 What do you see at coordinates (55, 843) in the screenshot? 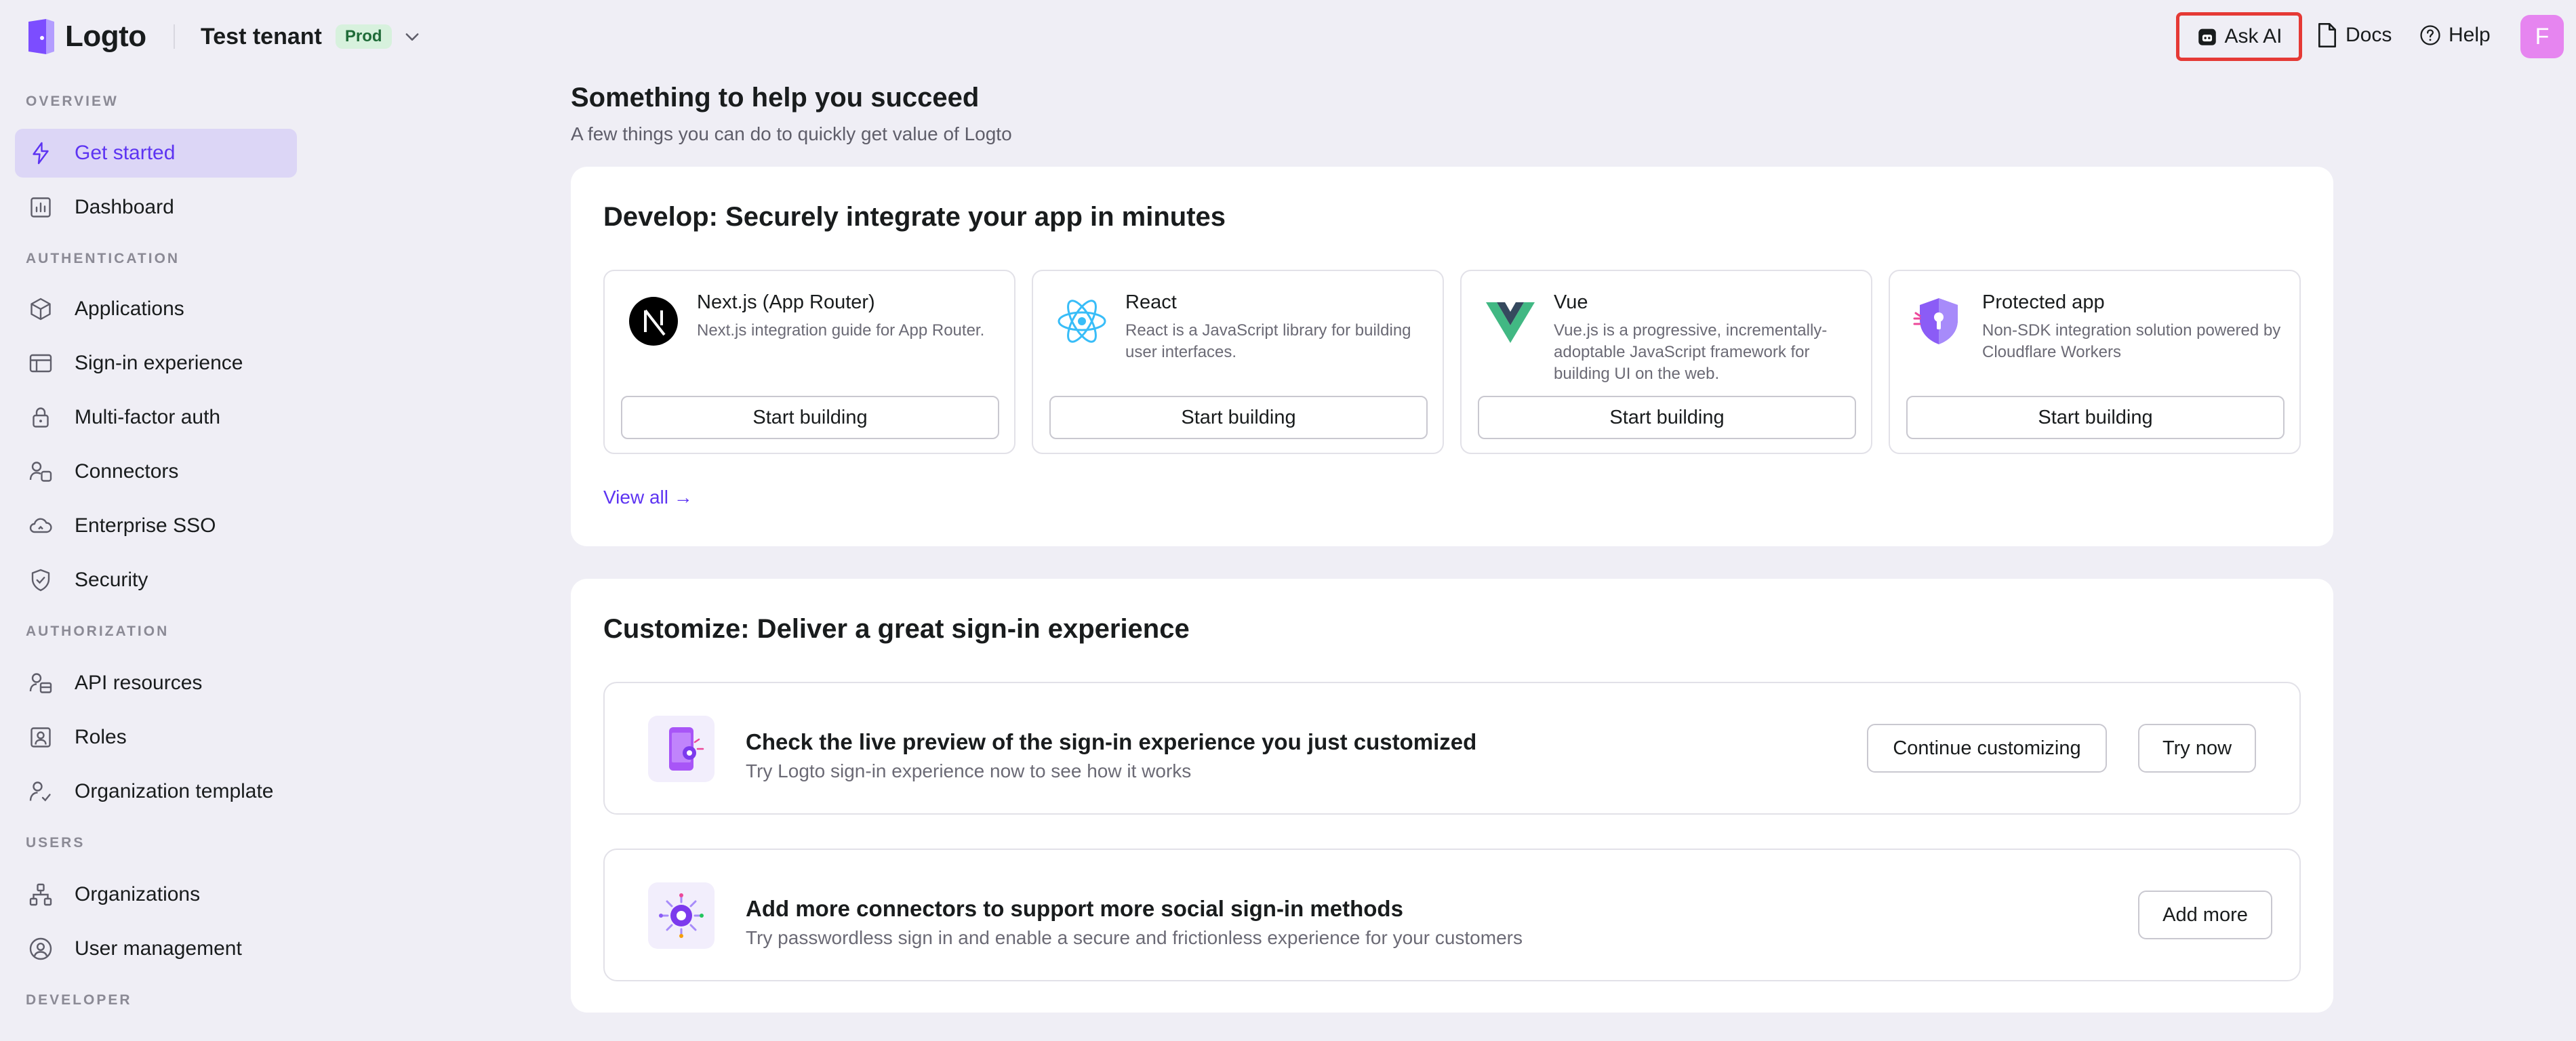
I see `section-title-users: USERS` at bounding box center [55, 843].